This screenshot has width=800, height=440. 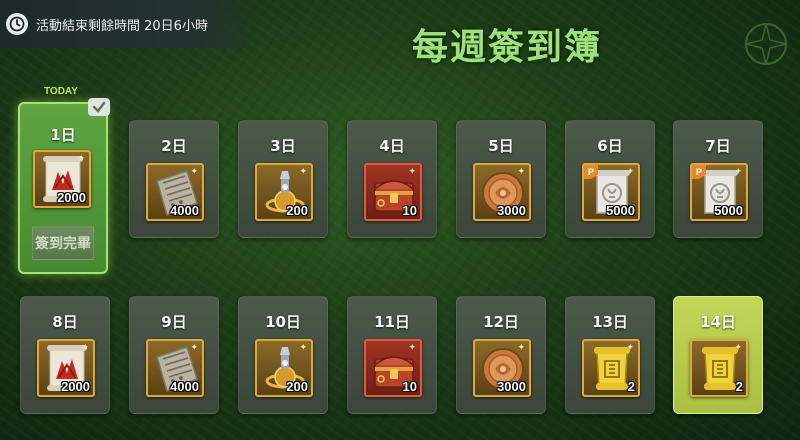 What do you see at coordinates (174, 322) in the screenshot?
I see `day-label: 9日` at bounding box center [174, 322].